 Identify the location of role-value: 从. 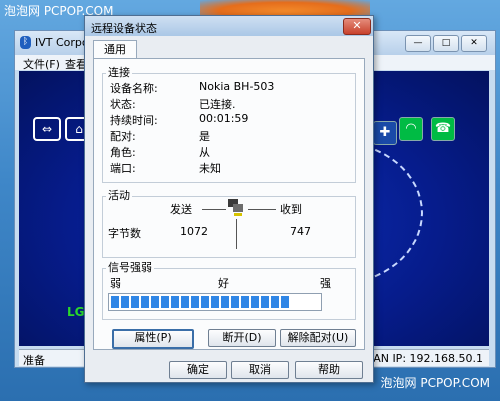
(204, 152).